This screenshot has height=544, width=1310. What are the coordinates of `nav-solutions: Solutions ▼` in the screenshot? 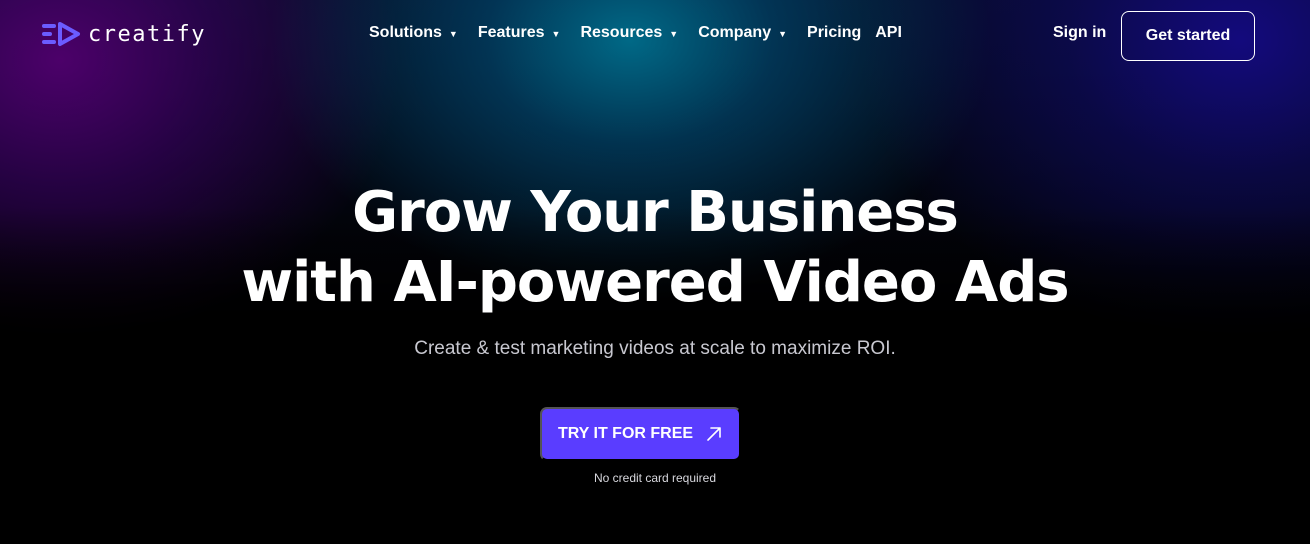 It's located at (413, 33).